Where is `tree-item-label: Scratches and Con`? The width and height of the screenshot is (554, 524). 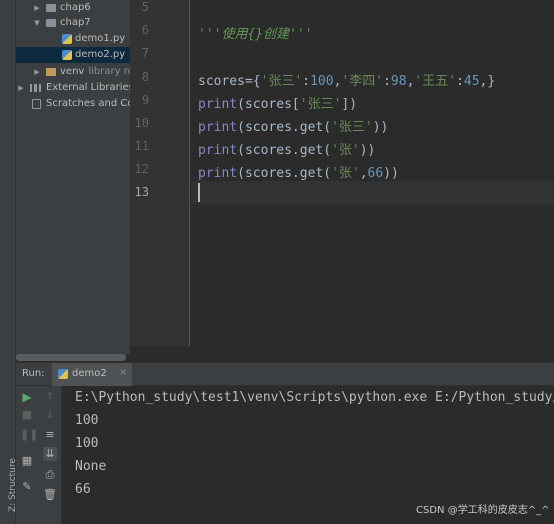 tree-item-label: Scratches and Con is located at coordinates (88, 103).